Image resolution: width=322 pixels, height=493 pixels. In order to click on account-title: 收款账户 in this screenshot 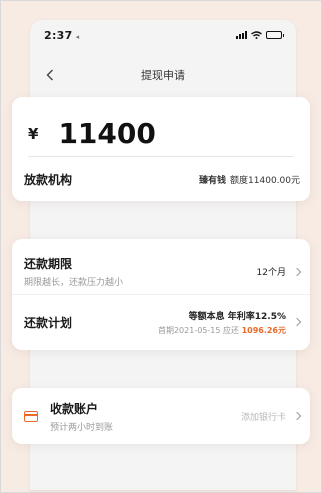, I will do `click(74, 408)`.